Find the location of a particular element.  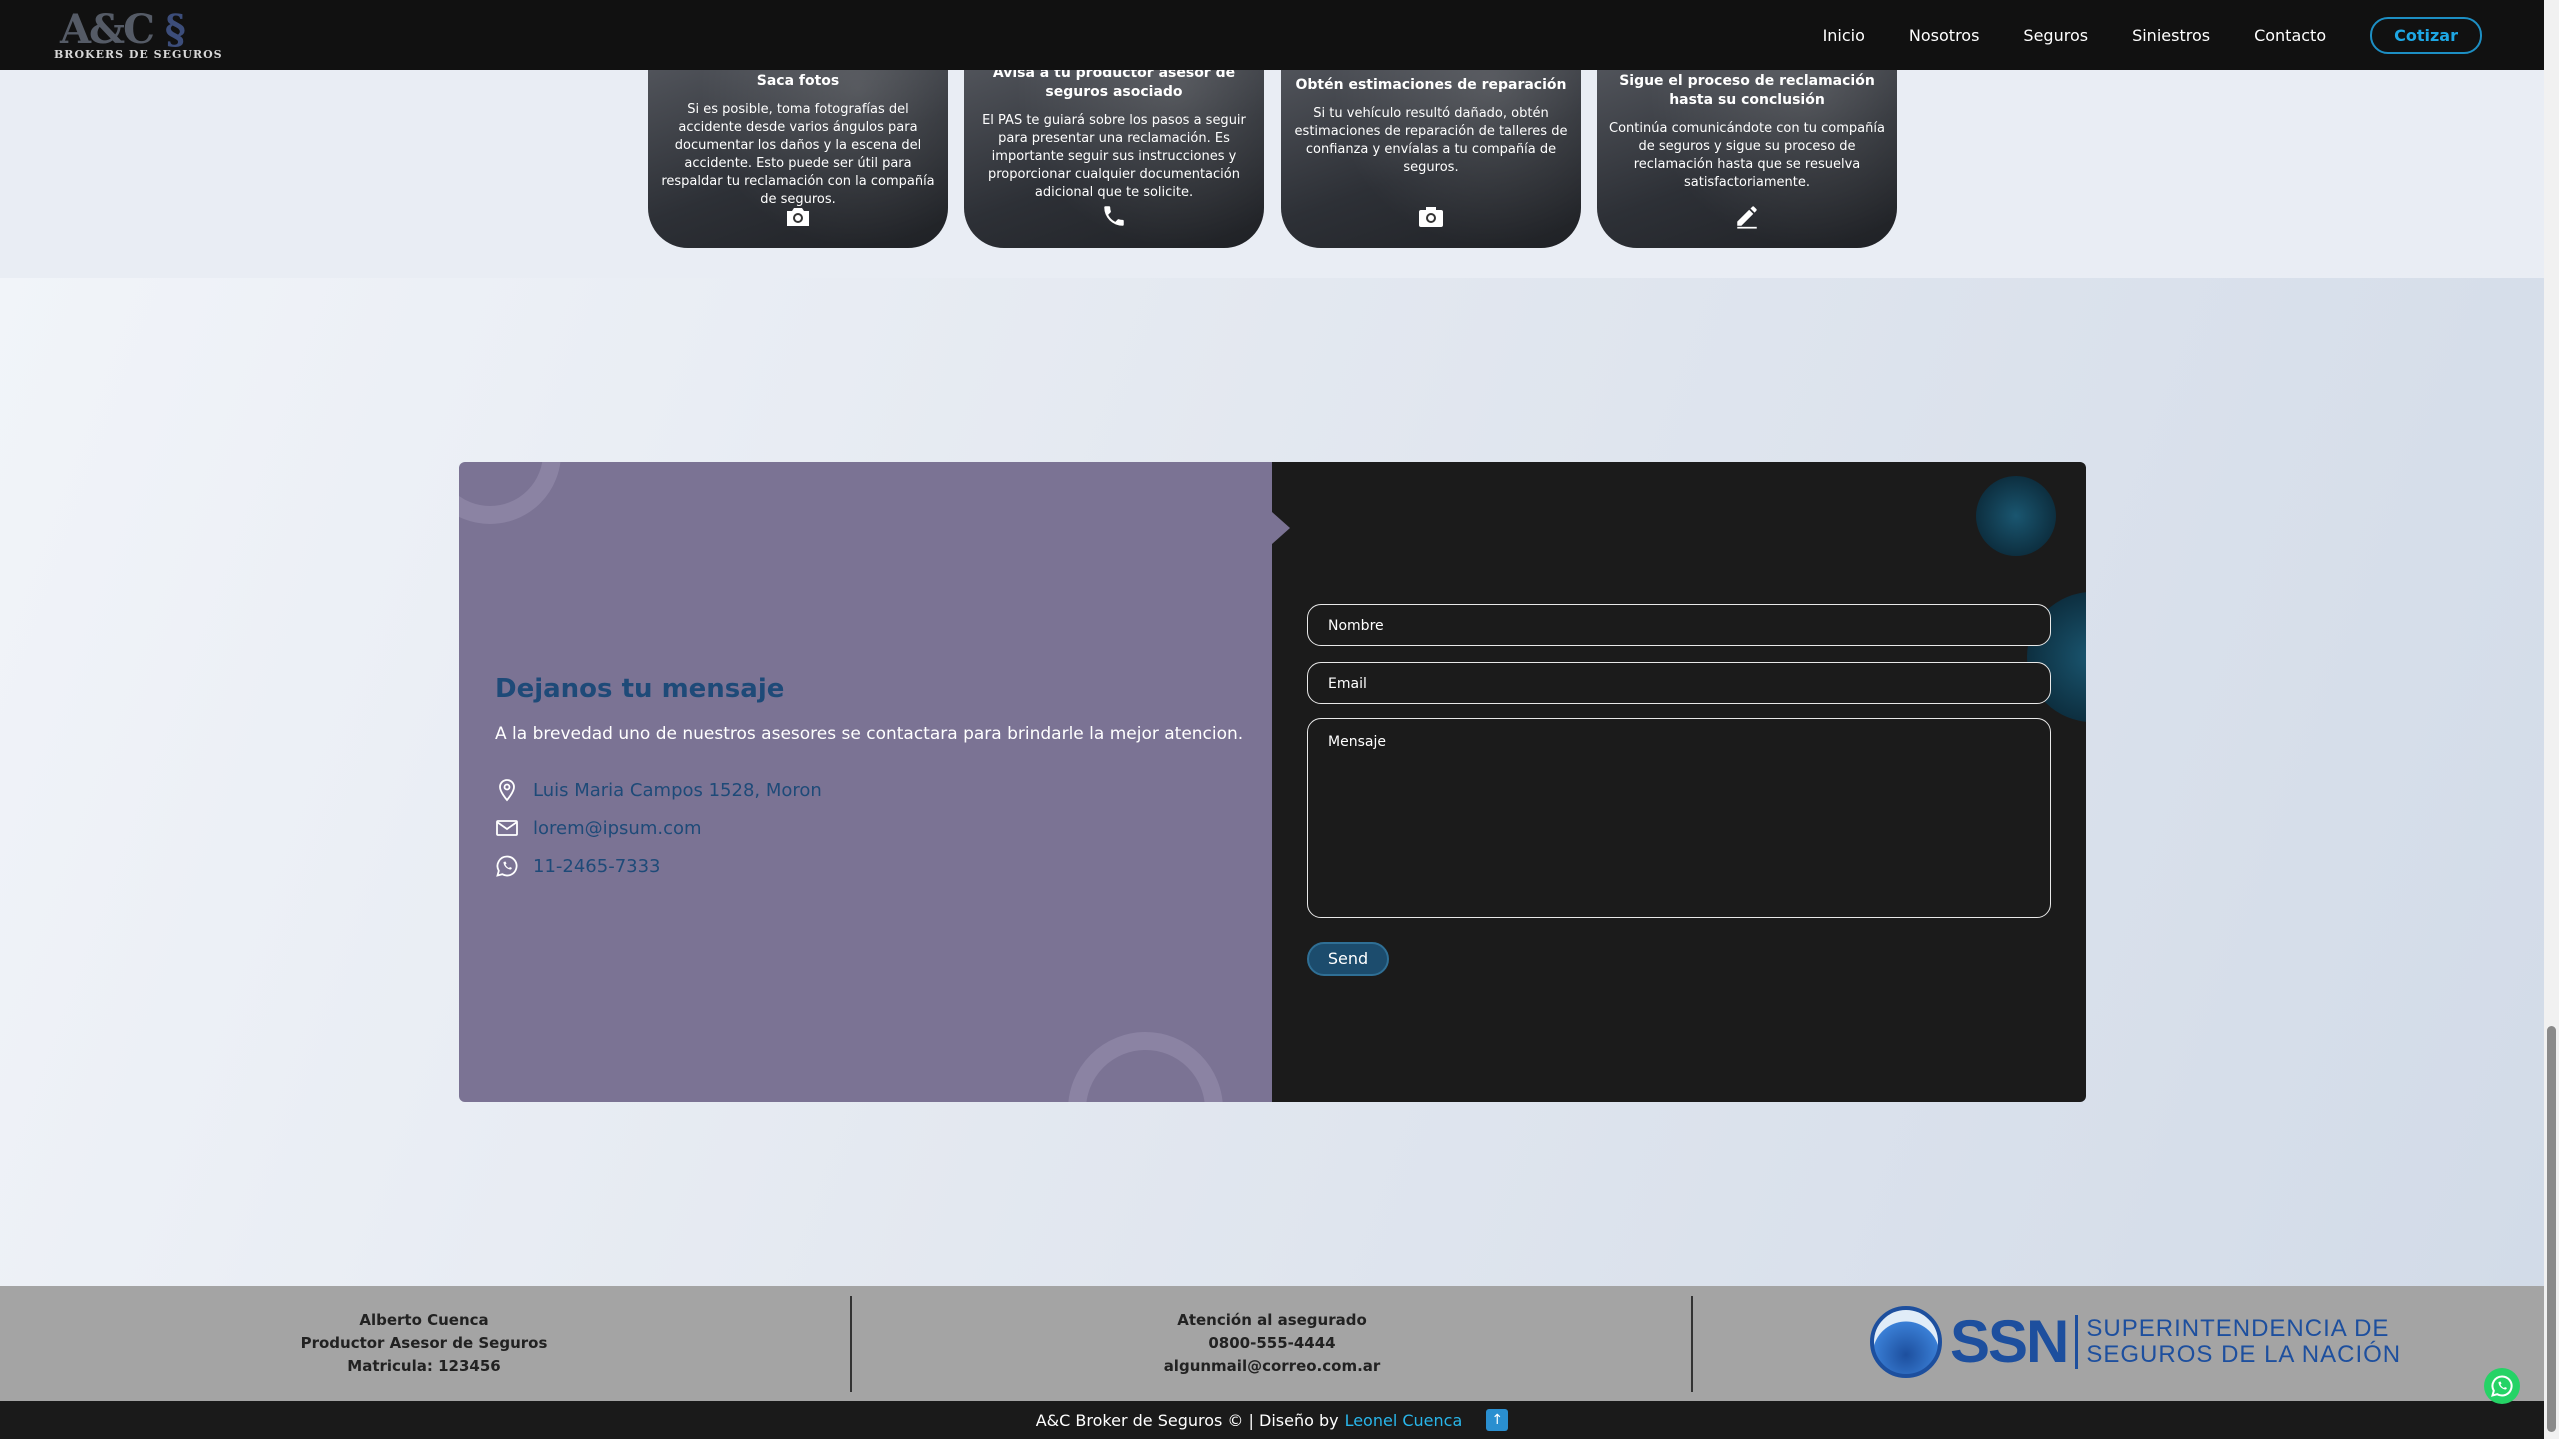

whatsapp-icon is located at coordinates (2502, 1386).